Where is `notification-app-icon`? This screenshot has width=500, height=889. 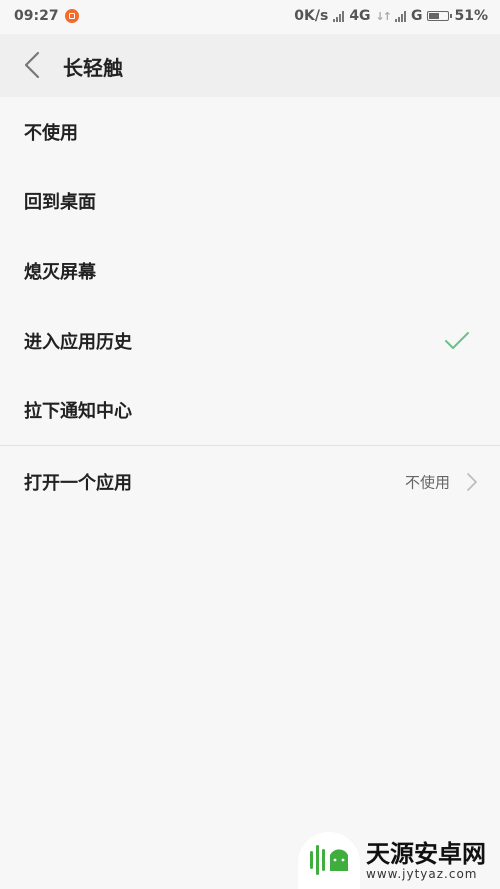
notification-app-icon is located at coordinates (71, 16).